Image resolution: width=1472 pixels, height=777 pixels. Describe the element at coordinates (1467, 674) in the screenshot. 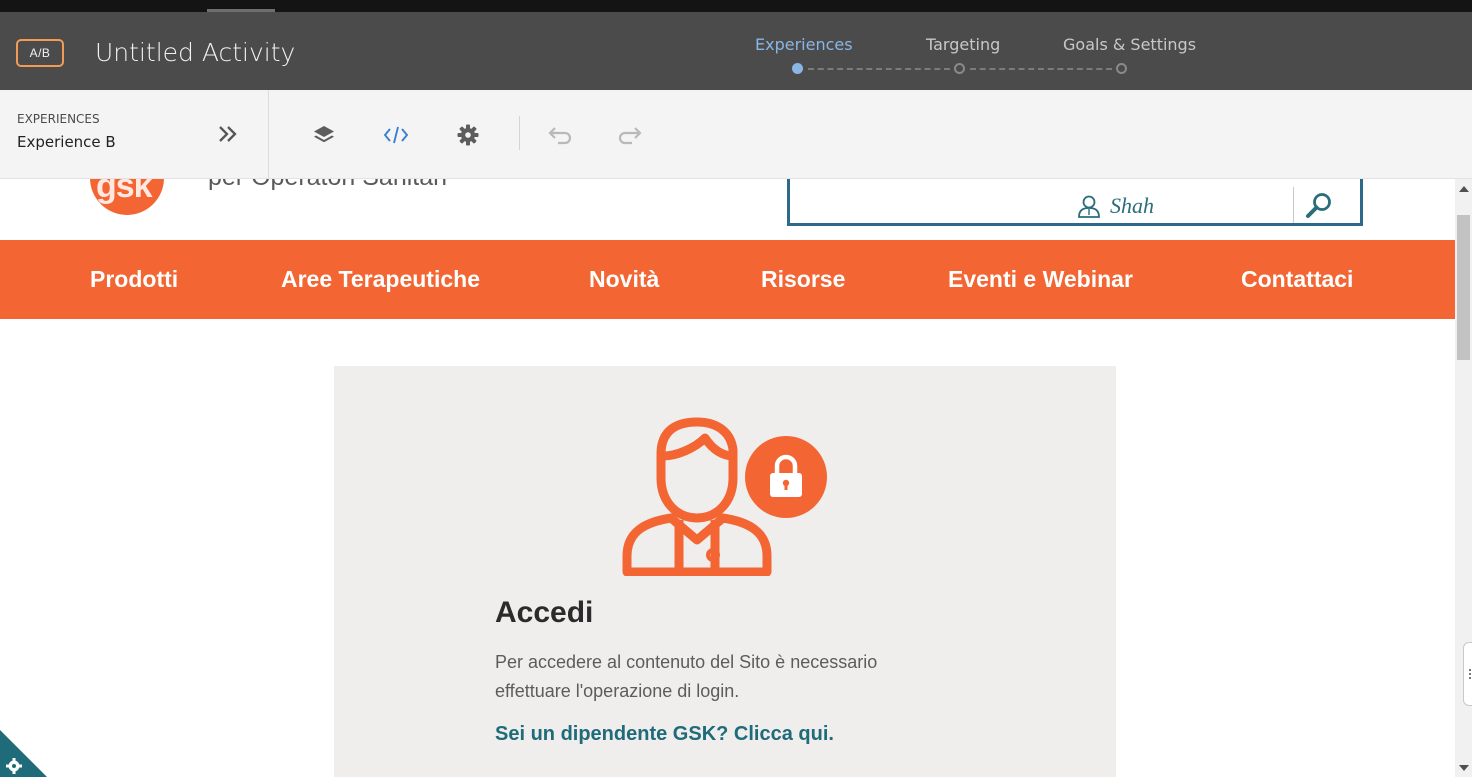

I see `side-panel-handle` at that location.